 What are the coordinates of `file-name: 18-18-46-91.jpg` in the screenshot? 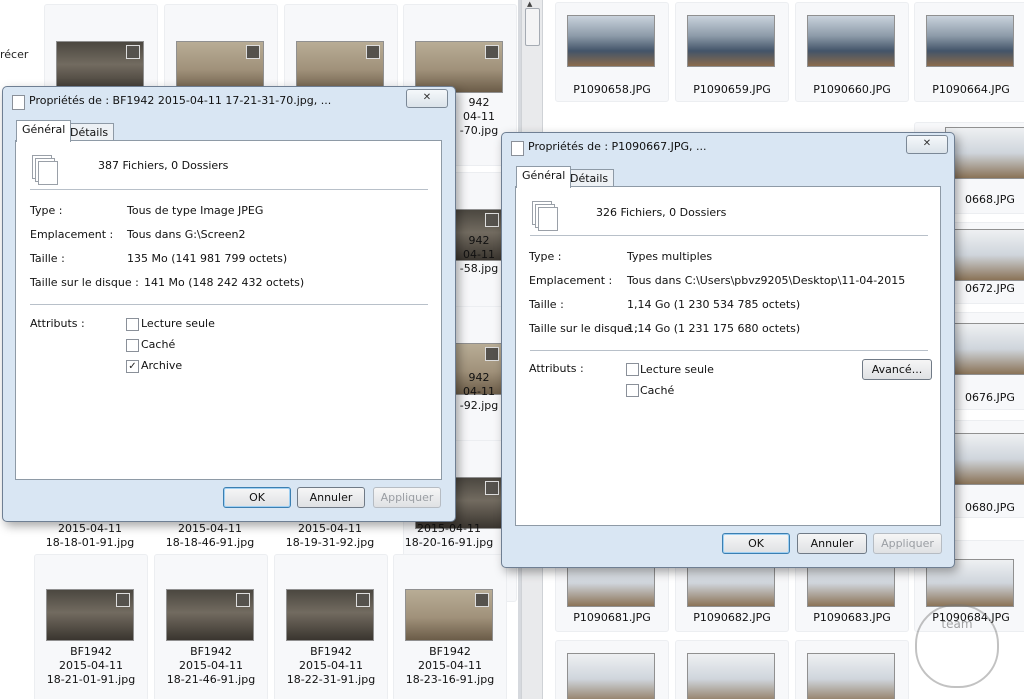 It's located at (210, 543).